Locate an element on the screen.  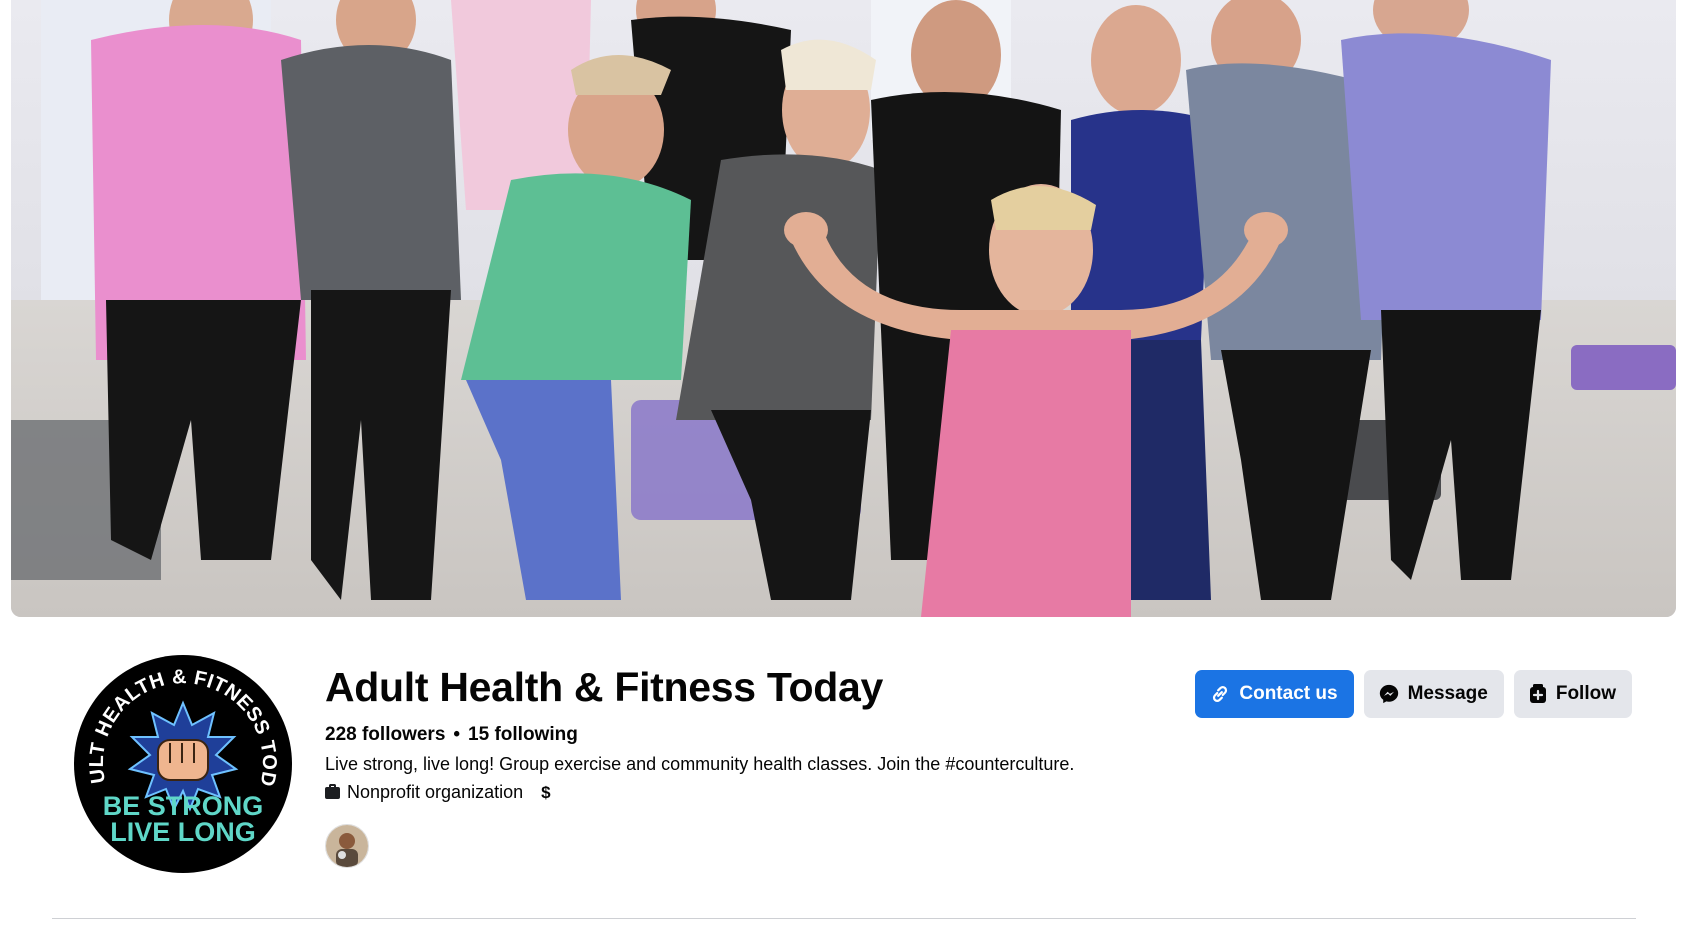
logo-line-2: LIVE LONG is located at coordinates (183, 832).